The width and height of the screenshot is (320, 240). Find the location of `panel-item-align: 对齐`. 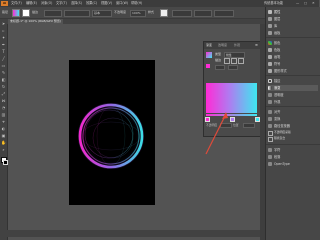

panel-item-align: 对齐 is located at coordinates (274, 112).